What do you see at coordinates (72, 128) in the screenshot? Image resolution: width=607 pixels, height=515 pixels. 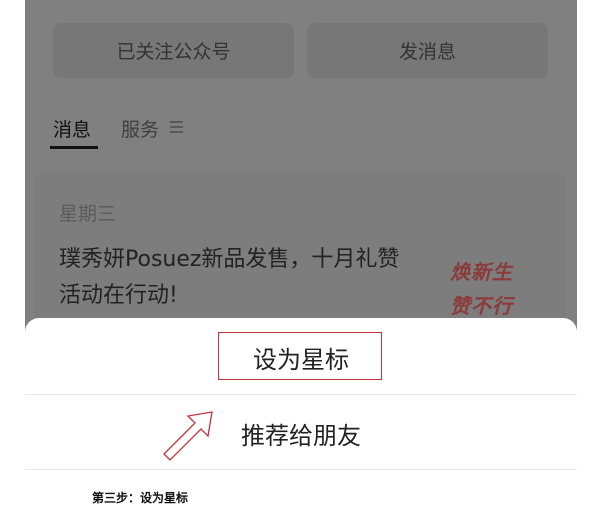 I see `tab-messages: 消息` at bounding box center [72, 128].